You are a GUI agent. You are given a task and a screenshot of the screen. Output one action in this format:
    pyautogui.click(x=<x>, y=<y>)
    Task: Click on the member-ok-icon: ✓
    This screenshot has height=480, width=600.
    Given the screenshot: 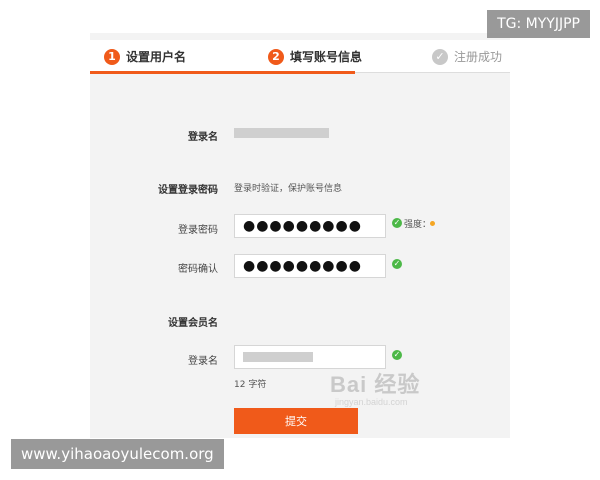 What is the action you would take?
    pyautogui.click(x=397, y=355)
    